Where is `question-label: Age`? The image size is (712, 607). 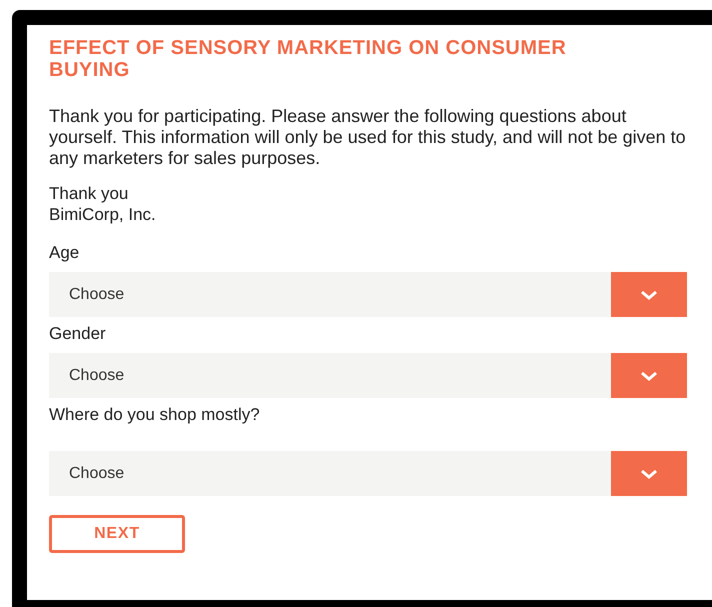
question-label: Age is located at coordinates (64, 253).